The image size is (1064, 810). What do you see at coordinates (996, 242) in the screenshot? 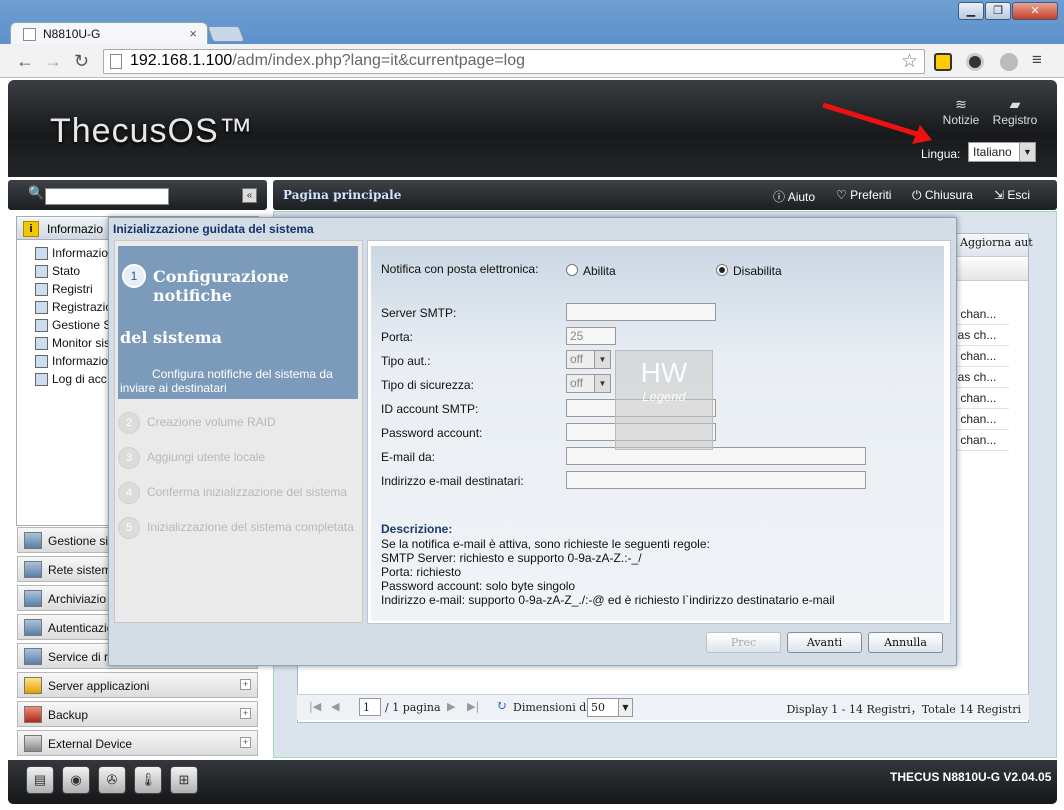
I see `aggiorna-auto-toggle: Aggiorna aut` at bounding box center [996, 242].